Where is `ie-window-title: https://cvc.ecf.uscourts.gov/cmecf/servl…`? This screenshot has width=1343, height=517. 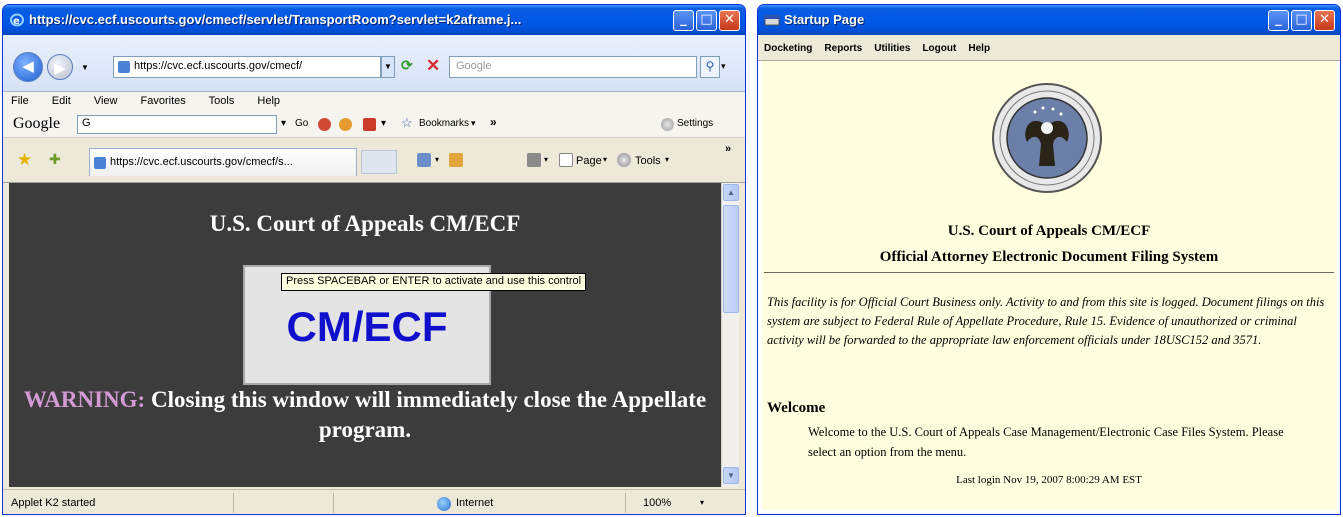
ie-window-title: https://cvc.ecf.uscourts.gov/cmecf/servl… is located at coordinates (275, 19).